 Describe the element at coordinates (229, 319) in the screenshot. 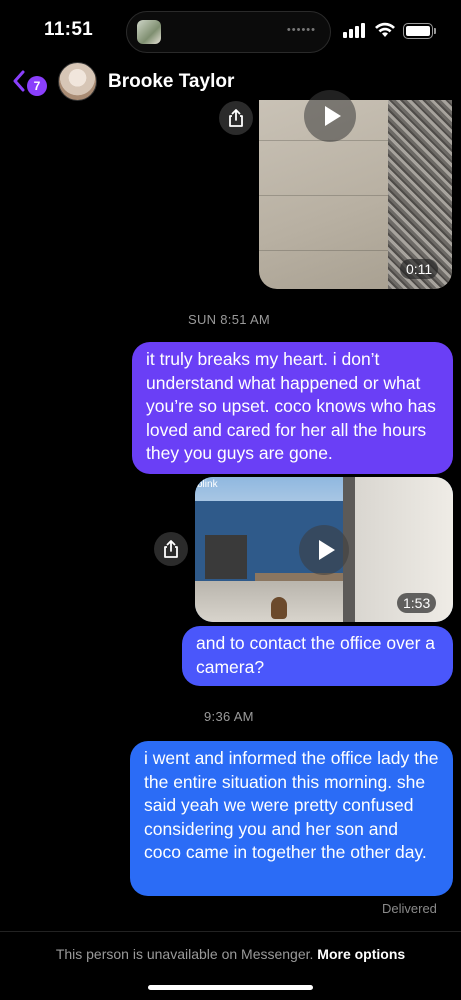

I see `message-timestamp: SUN 8:51 AM` at that location.